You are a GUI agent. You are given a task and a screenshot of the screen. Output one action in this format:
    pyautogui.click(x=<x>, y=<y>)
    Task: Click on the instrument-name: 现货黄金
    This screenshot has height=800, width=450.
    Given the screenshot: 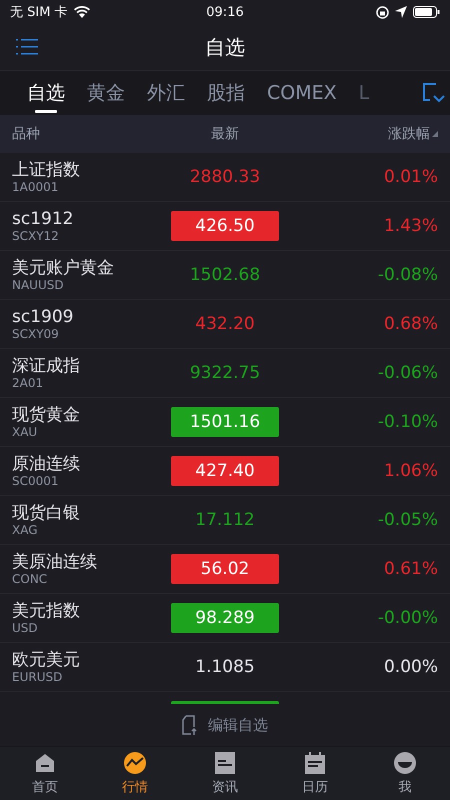 What is the action you would take?
    pyautogui.click(x=46, y=415)
    